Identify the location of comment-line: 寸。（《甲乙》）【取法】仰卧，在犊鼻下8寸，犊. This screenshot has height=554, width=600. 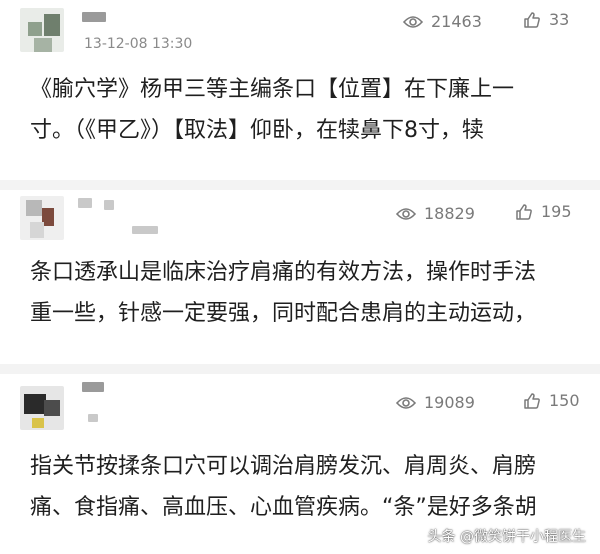
(257, 130).